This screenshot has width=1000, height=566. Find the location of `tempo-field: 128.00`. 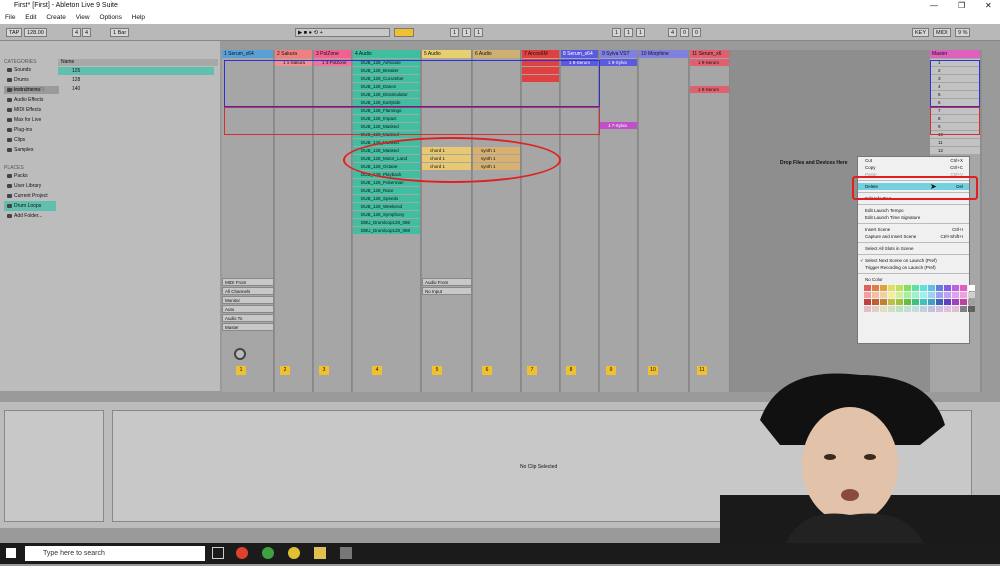

tempo-field: 128.00 is located at coordinates (35, 32).